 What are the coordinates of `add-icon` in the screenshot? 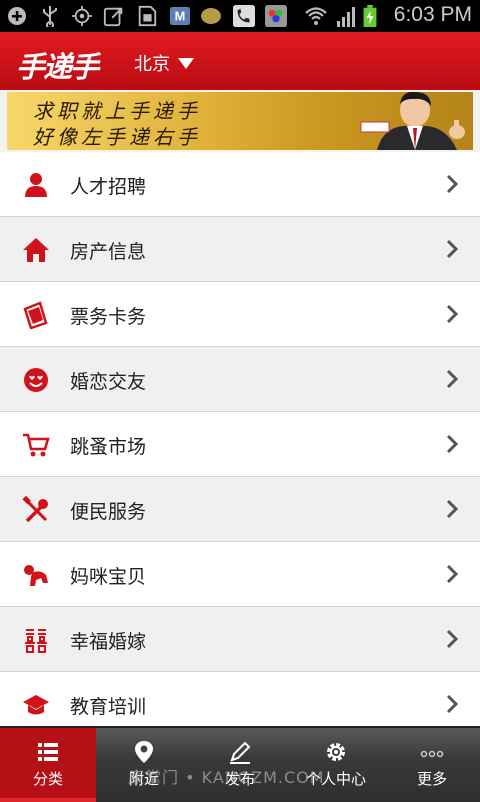 It's located at (17, 16).